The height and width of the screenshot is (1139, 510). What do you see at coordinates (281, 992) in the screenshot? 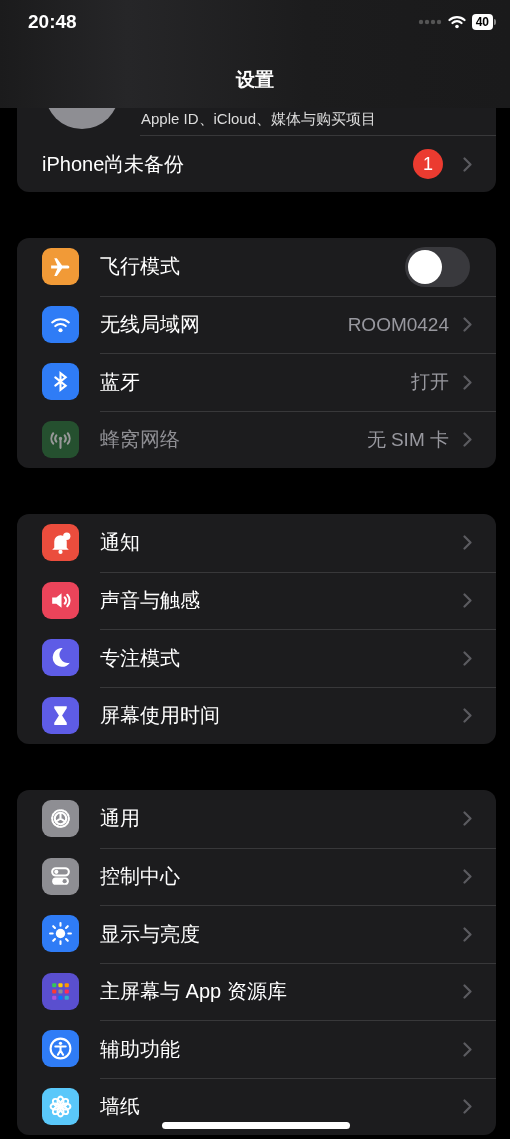
I see `setting-label: 主屏幕与 App 资源库` at bounding box center [281, 992].